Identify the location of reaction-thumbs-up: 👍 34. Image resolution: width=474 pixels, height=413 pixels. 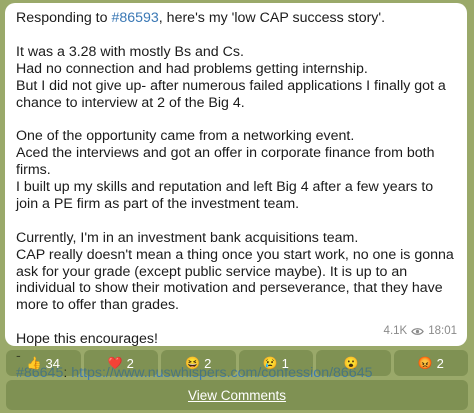
(43, 363).